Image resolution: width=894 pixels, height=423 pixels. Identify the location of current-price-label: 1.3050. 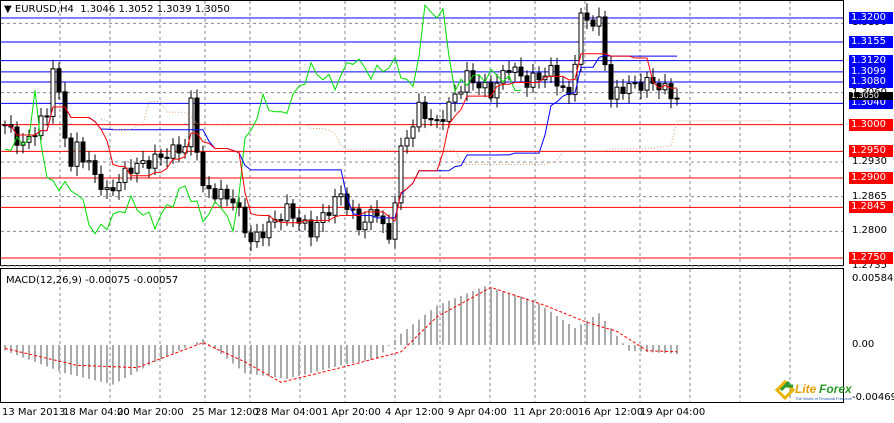
(871, 96).